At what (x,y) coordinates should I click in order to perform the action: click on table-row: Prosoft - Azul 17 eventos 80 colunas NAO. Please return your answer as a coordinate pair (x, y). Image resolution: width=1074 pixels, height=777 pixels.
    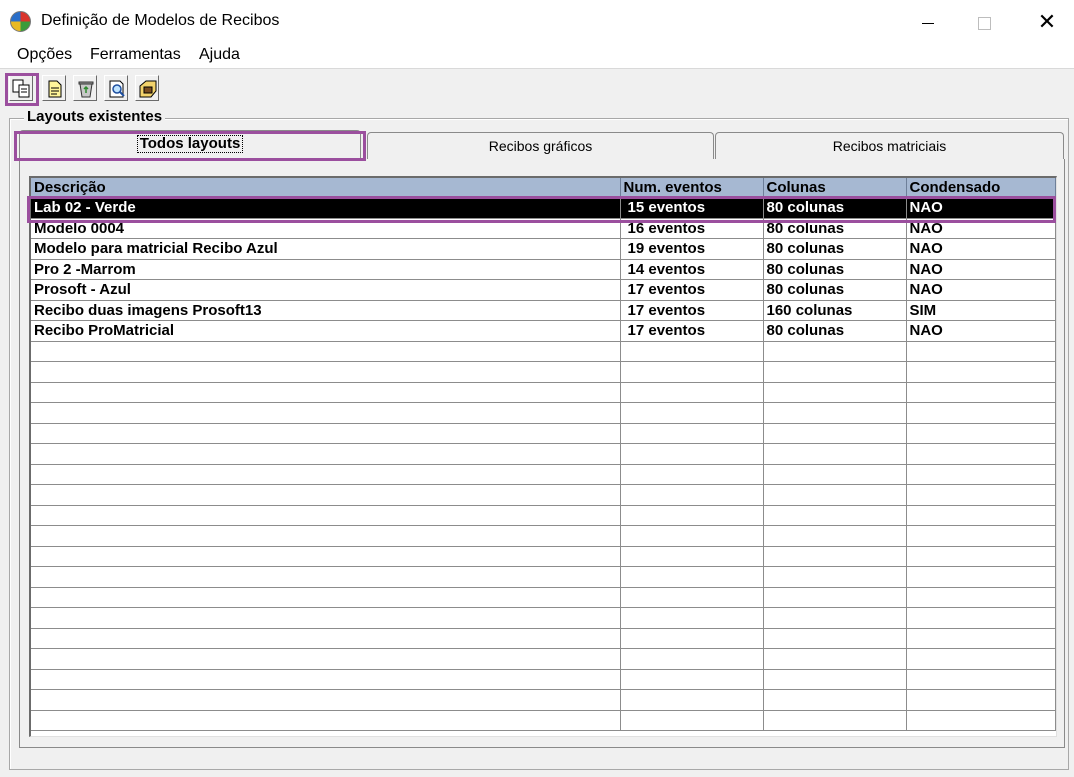
    Looking at the image, I should click on (543, 290).